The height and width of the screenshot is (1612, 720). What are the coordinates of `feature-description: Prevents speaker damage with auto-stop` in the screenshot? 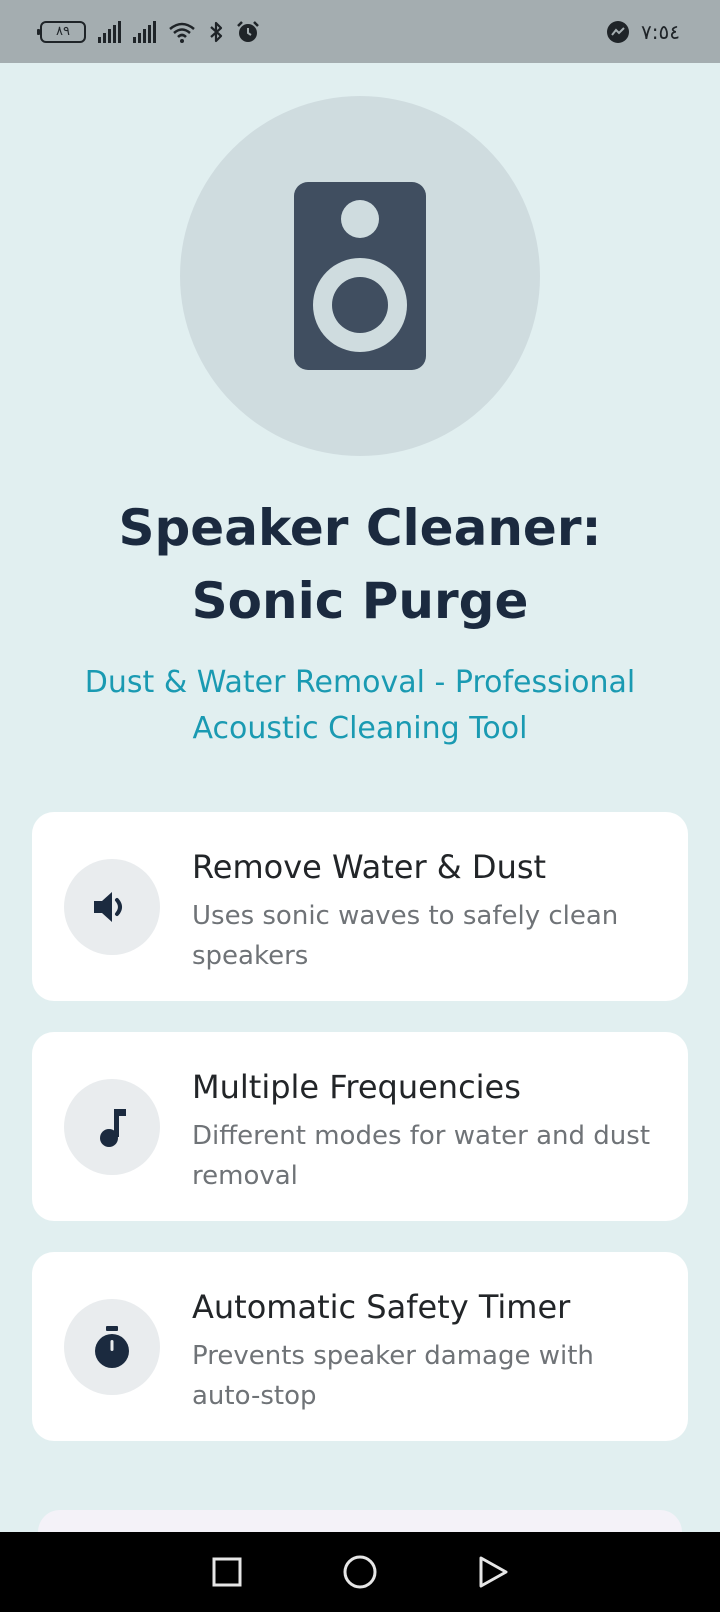 It's located at (393, 1376).